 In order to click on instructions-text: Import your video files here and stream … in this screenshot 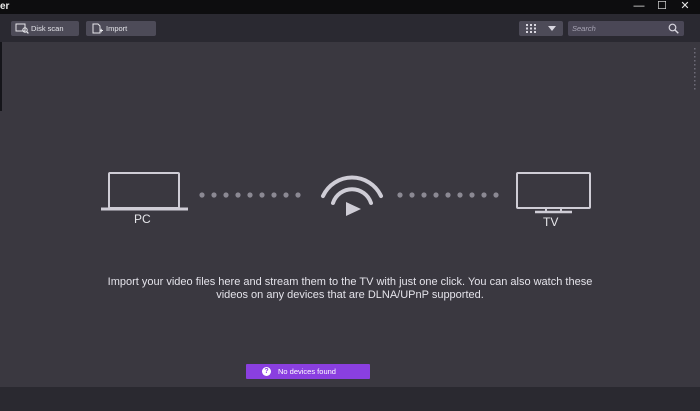, I will do `click(350, 289)`.